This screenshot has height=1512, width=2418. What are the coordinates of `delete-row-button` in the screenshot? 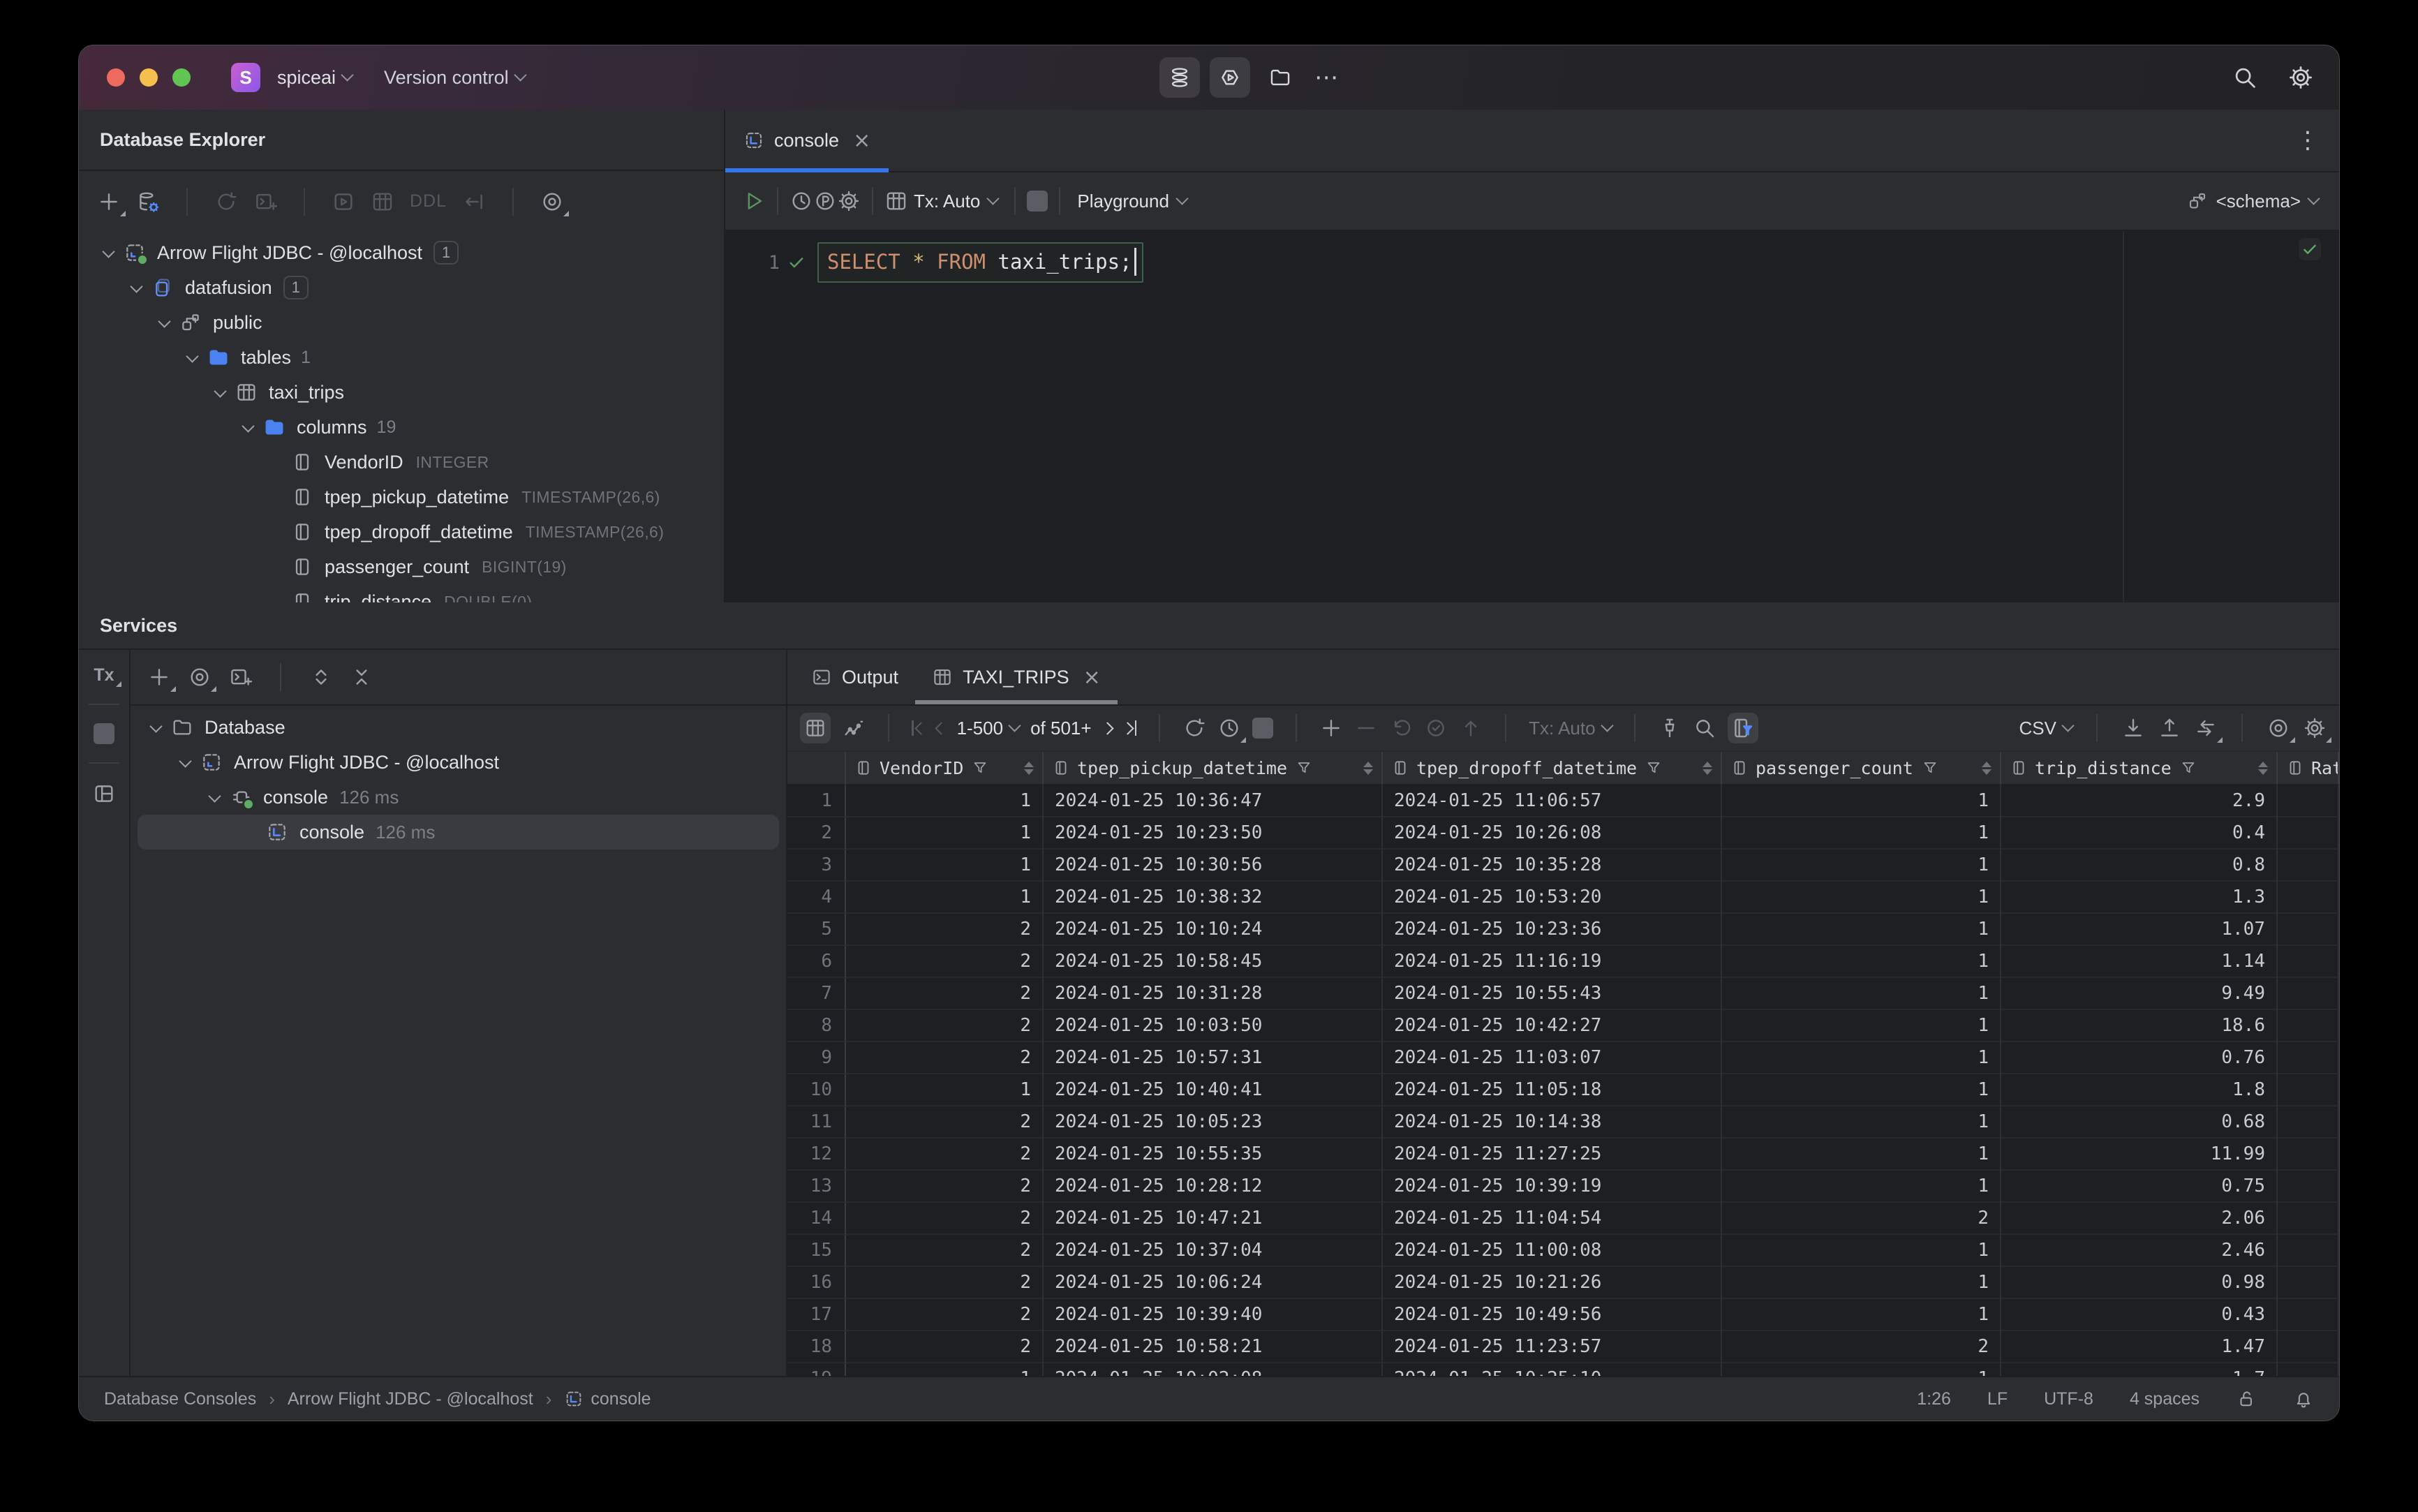 It's located at (1366, 728).